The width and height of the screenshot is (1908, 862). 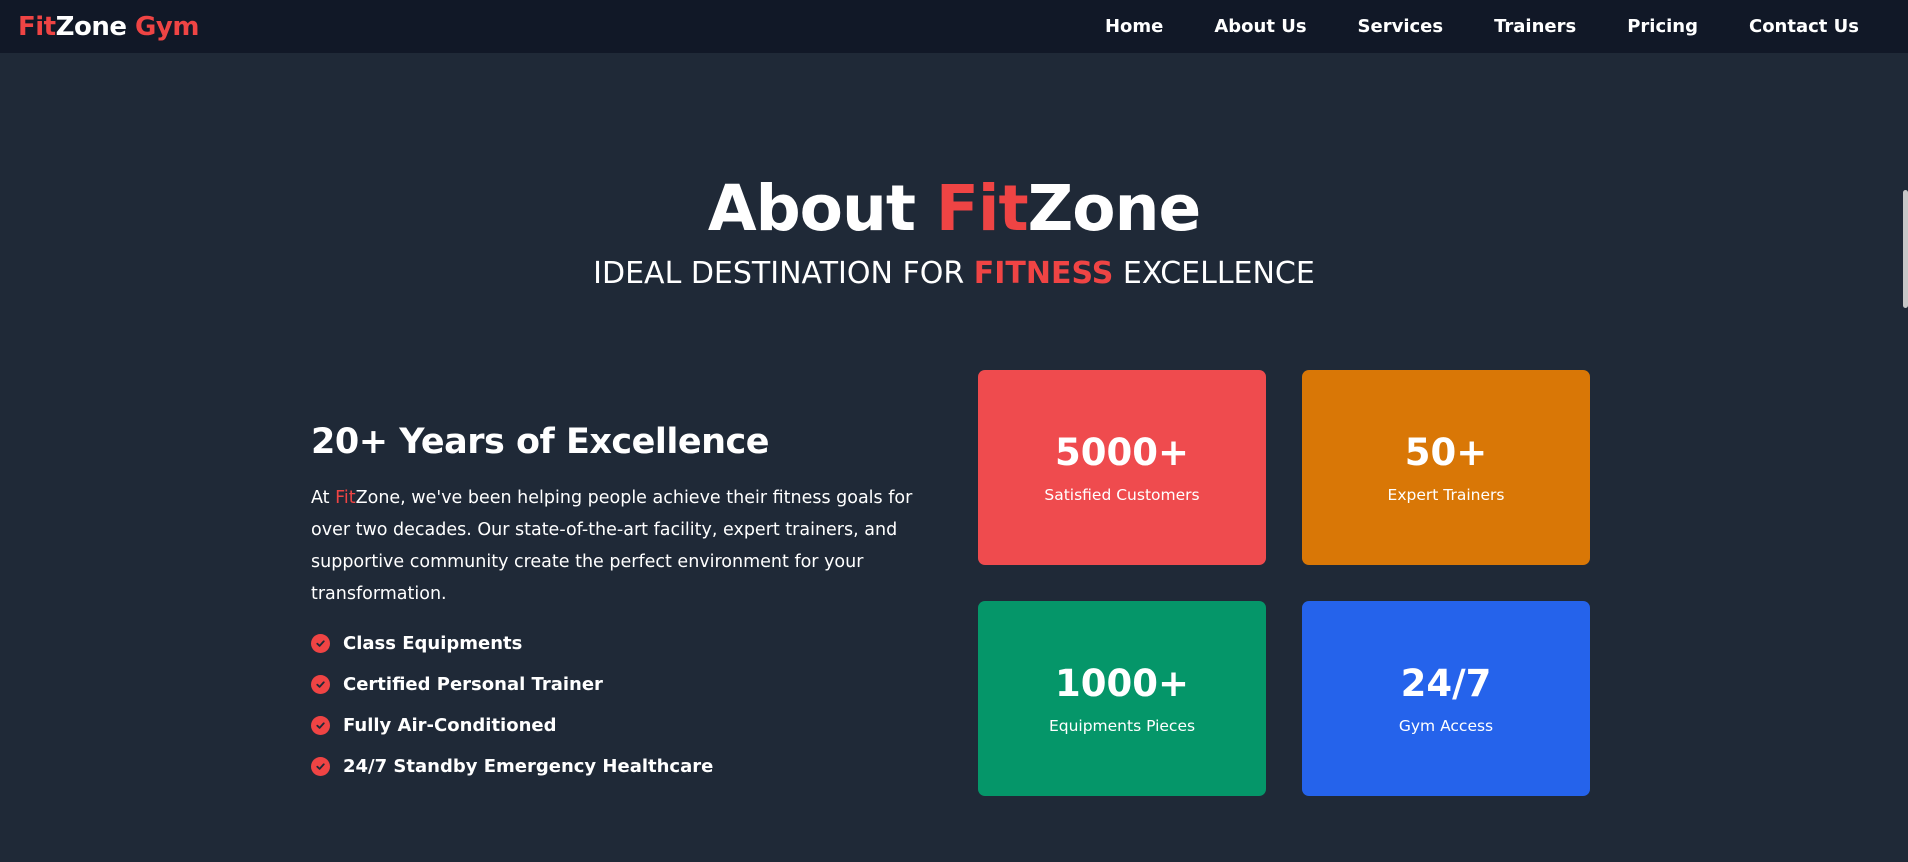 What do you see at coordinates (167, 26) in the screenshot?
I see `logo-gym: Gym` at bounding box center [167, 26].